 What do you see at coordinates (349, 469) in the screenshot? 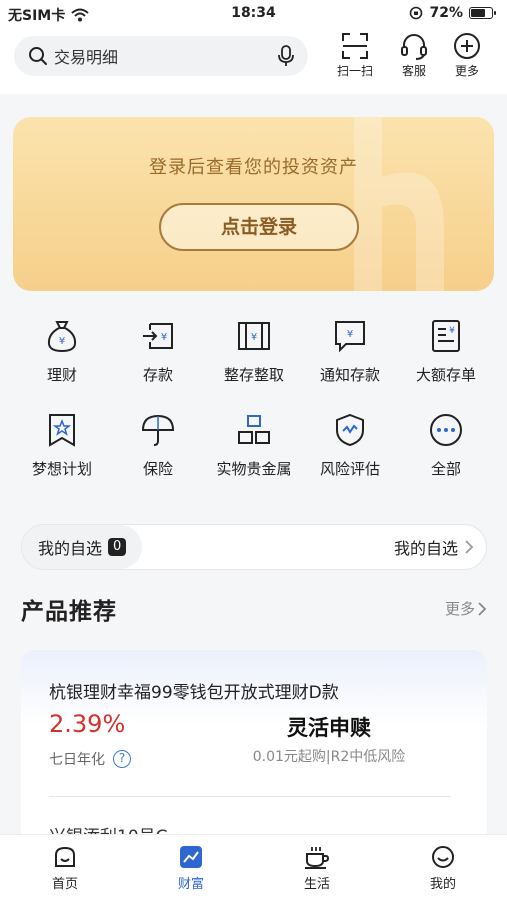
I see `feature-label: 风险评估` at bounding box center [349, 469].